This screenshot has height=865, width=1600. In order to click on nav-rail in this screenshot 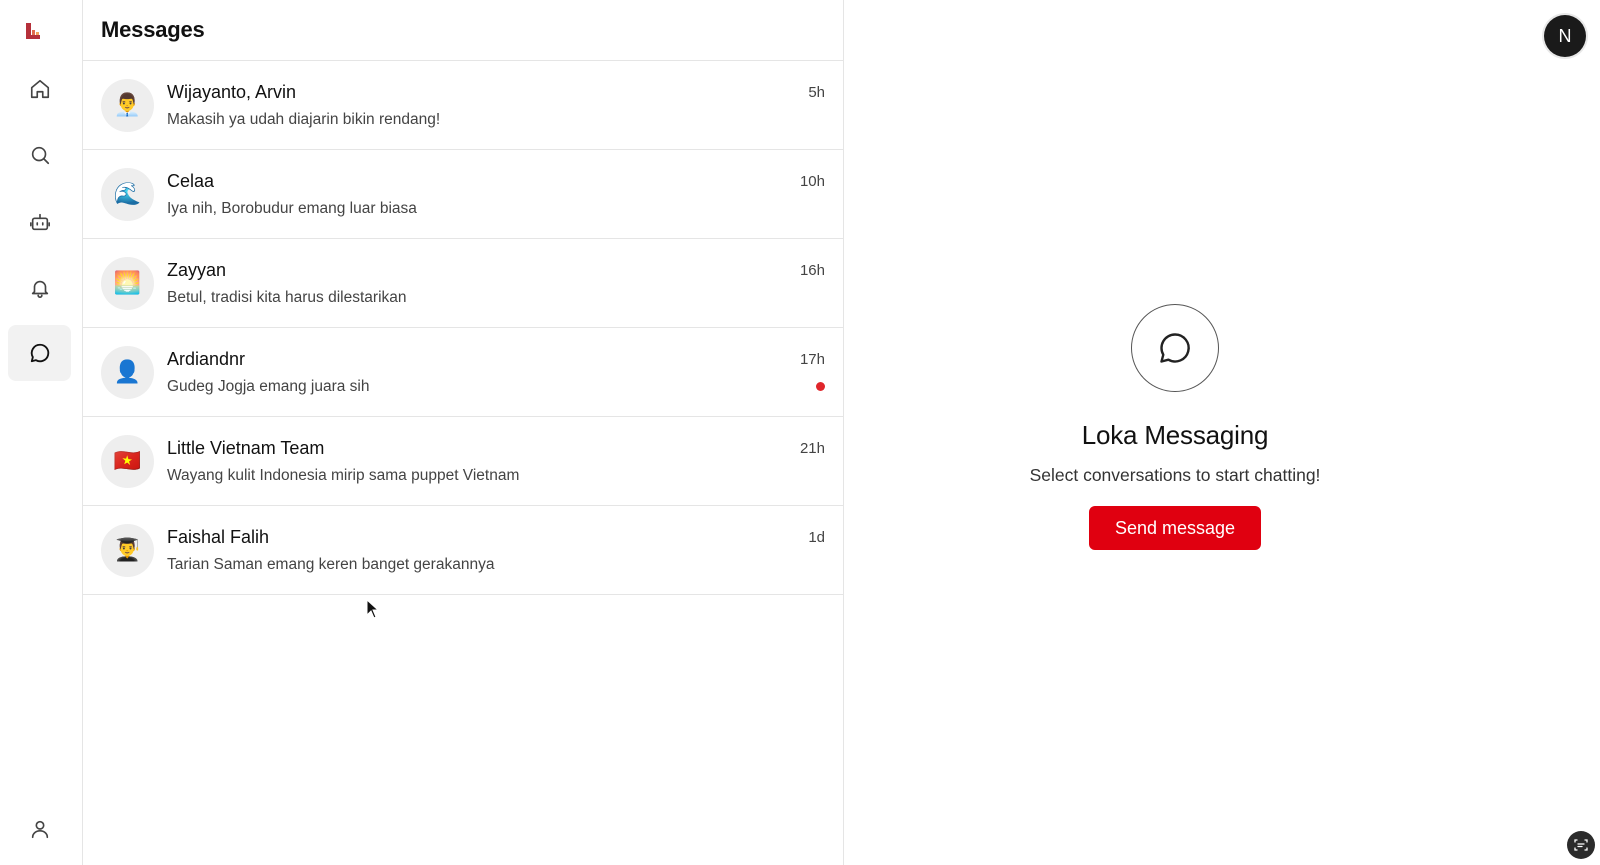, I will do `click(41, 432)`.